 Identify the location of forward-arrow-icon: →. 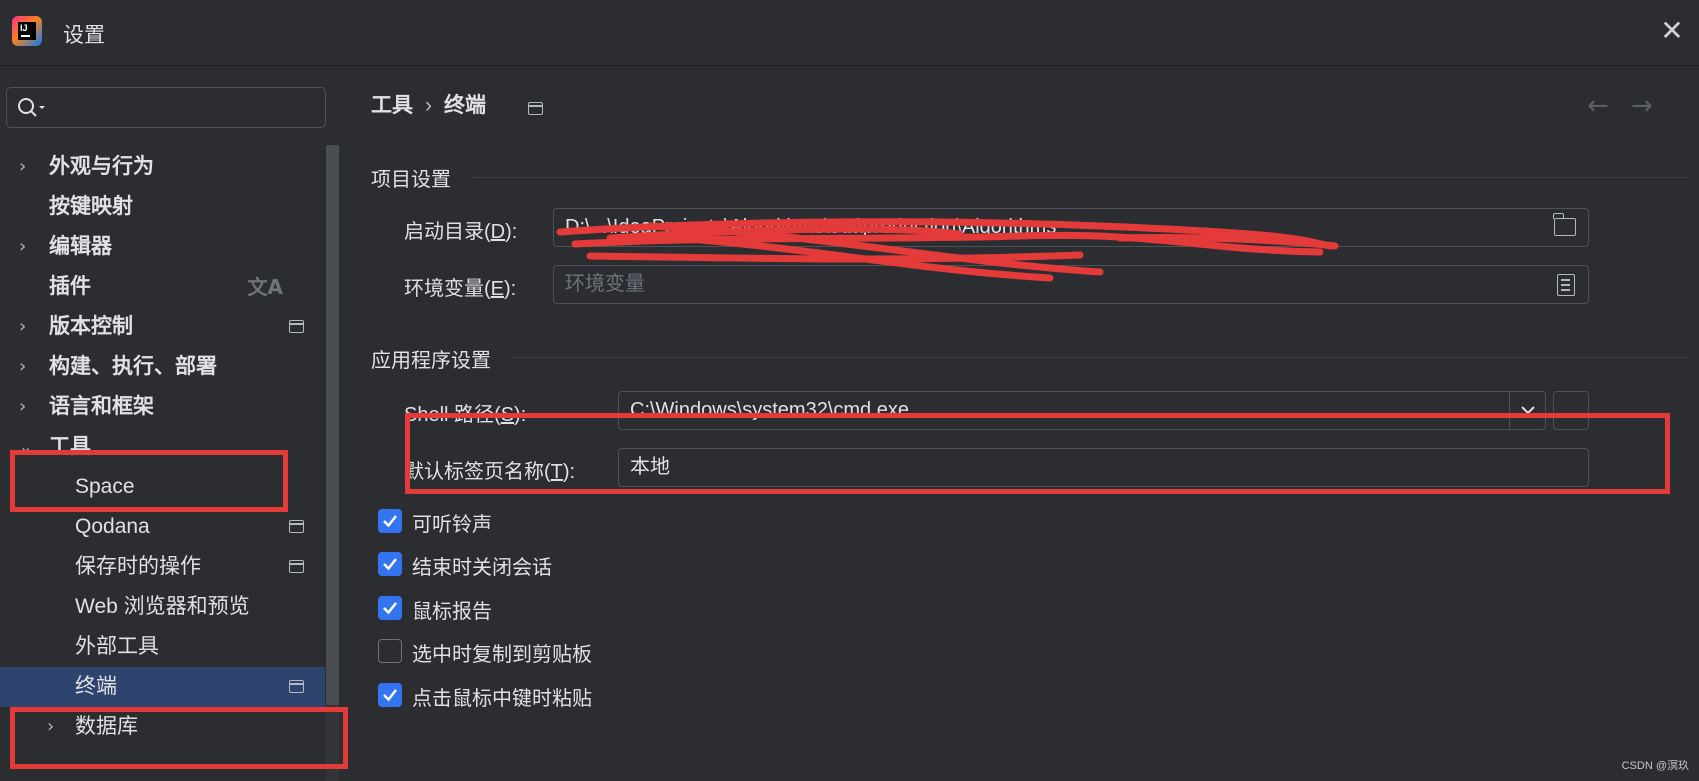
(1642, 106).